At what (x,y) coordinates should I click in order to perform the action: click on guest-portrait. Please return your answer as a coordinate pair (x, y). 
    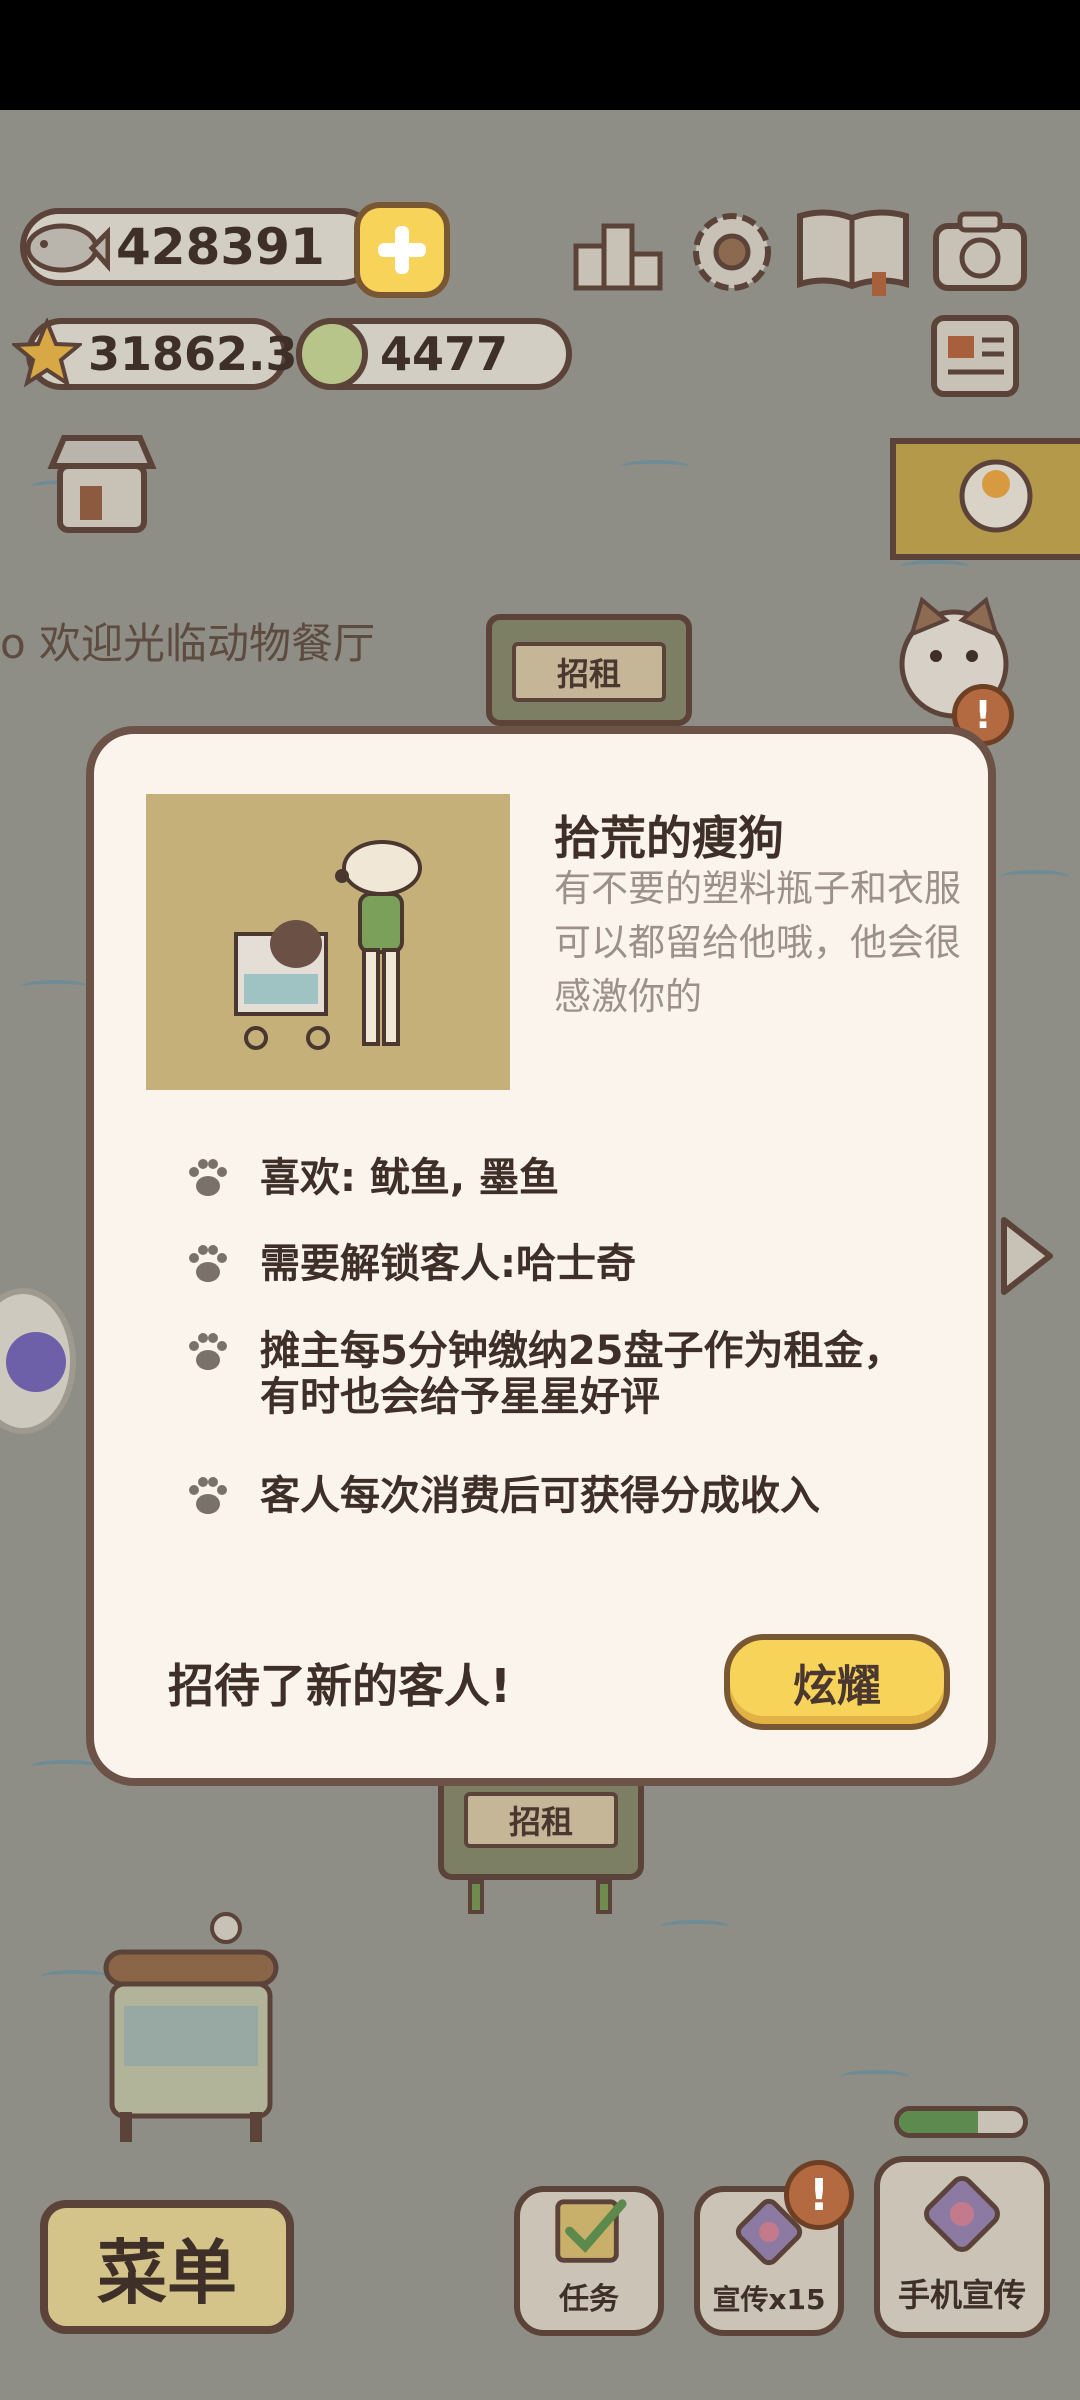
    Looking at the image, I should click on (328, 942).